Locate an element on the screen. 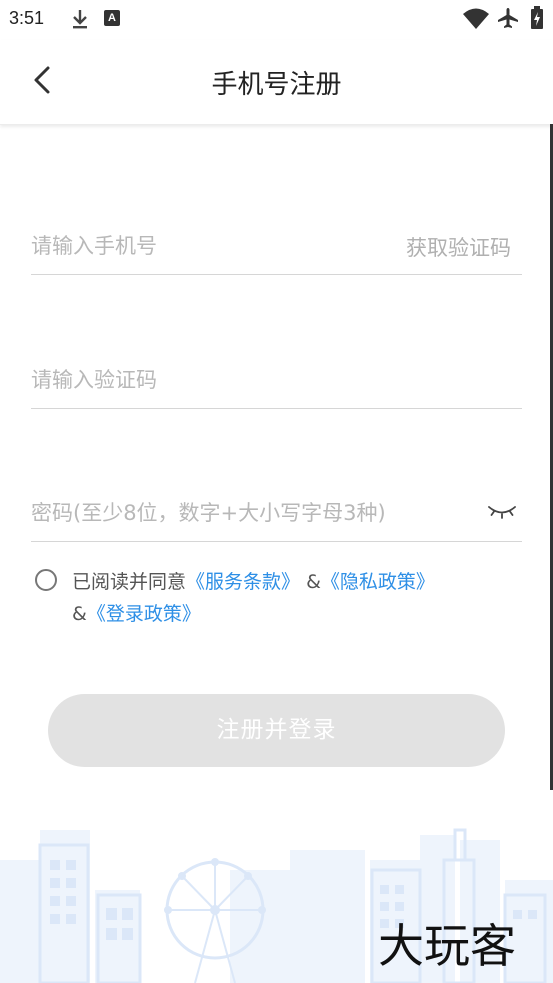 This screenshot has width=553, height=983. status-bar: 3:51 A is located at coordinates (276, 20).